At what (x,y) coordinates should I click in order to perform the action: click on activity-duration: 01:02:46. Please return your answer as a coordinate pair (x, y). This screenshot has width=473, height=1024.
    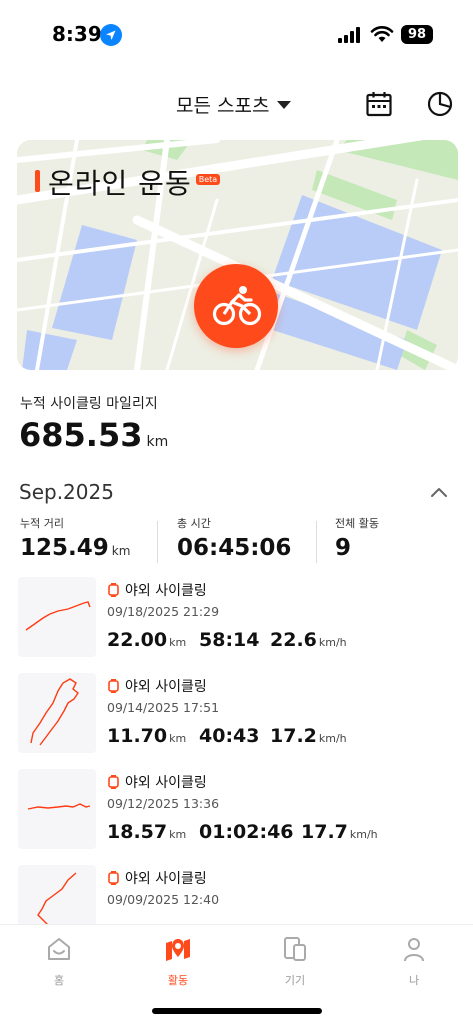
    Looking at the image, I should click on (246, 832).